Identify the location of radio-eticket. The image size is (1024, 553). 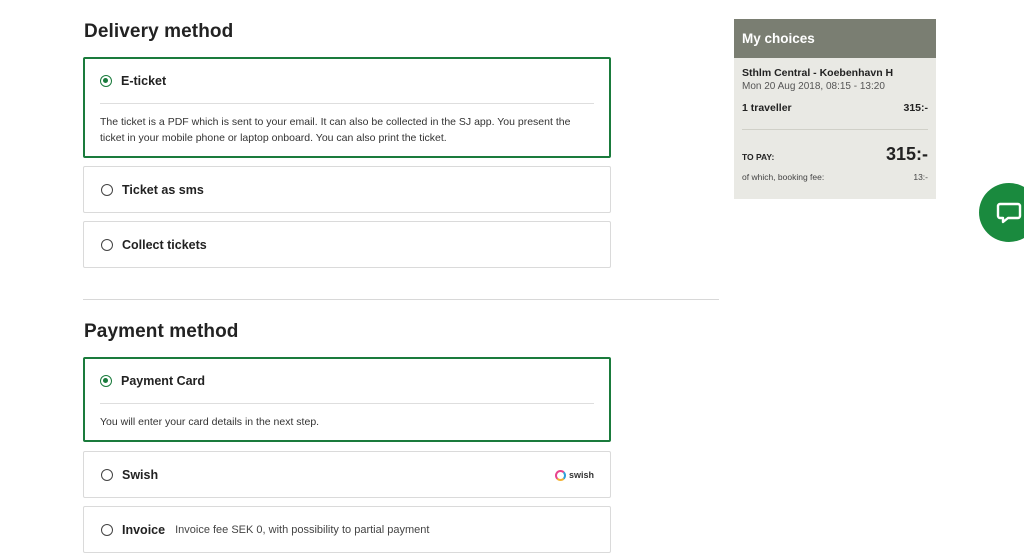
(106, 81).